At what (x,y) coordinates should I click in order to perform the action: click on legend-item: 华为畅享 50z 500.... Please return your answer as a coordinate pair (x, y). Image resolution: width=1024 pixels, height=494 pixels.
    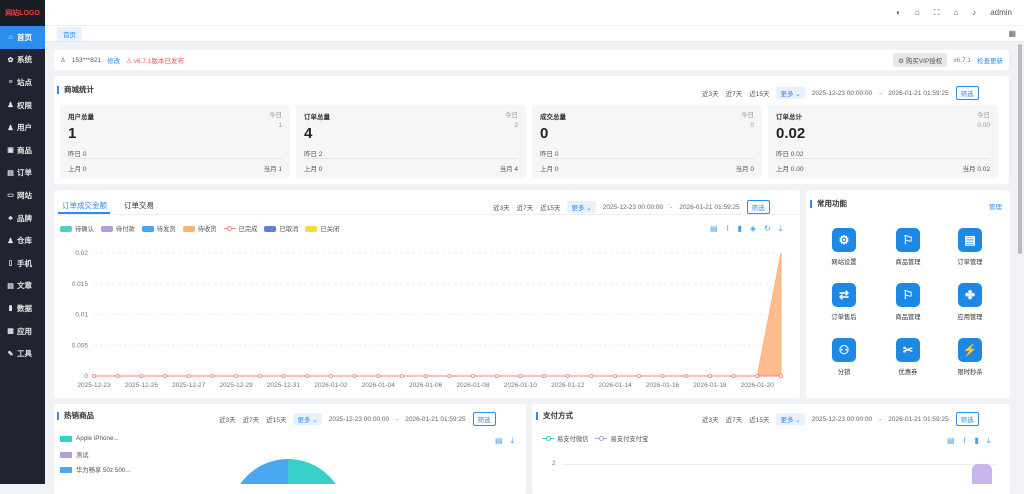
    Looking at the image, I should click on (95, 469).